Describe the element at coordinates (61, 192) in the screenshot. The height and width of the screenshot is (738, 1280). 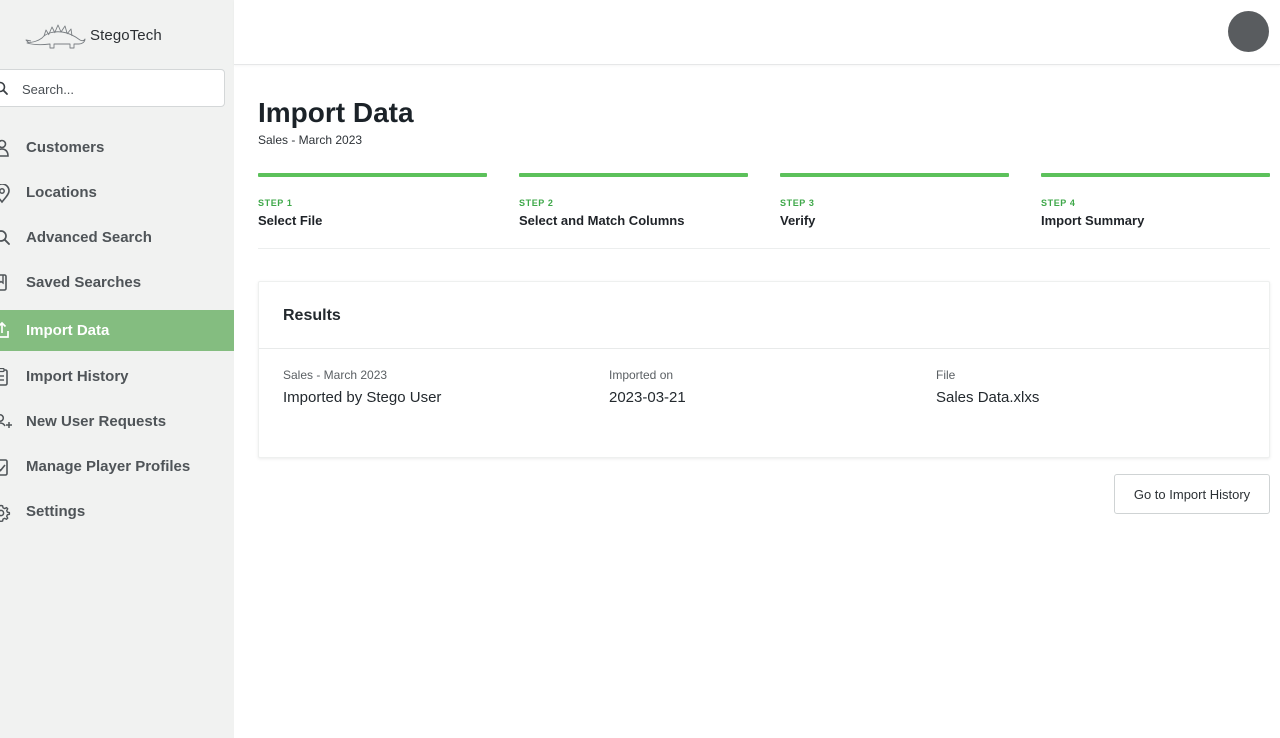
I see `sidebar-item-label: Locations` at that location.